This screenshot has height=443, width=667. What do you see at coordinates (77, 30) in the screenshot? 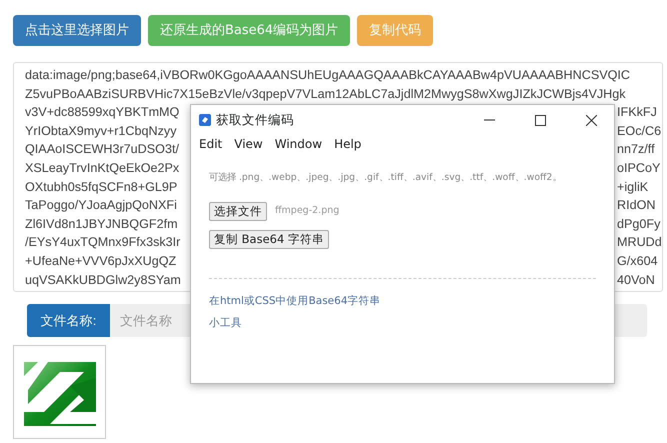
I see `toolbar-button: 点击这里选择图片` at bounding box center [77, 30].